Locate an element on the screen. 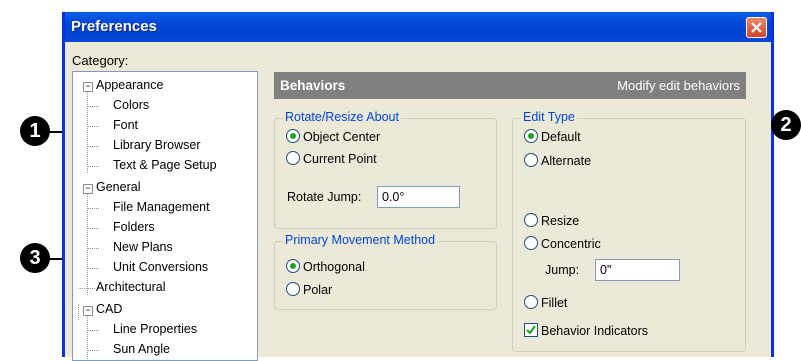  radio-concentric-label: Concentric is located at coordinates (571, 244).